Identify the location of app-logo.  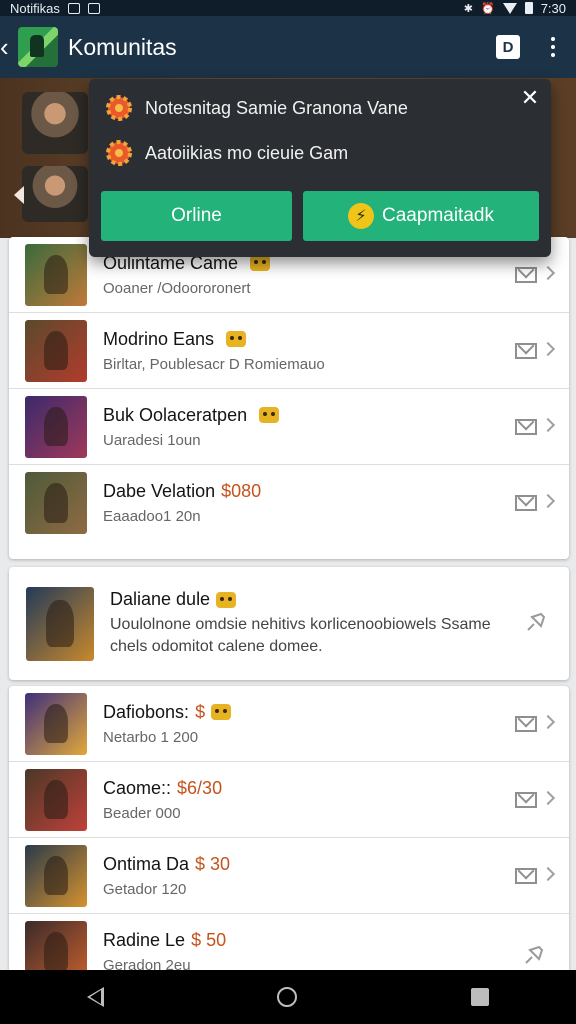
(38, 47).